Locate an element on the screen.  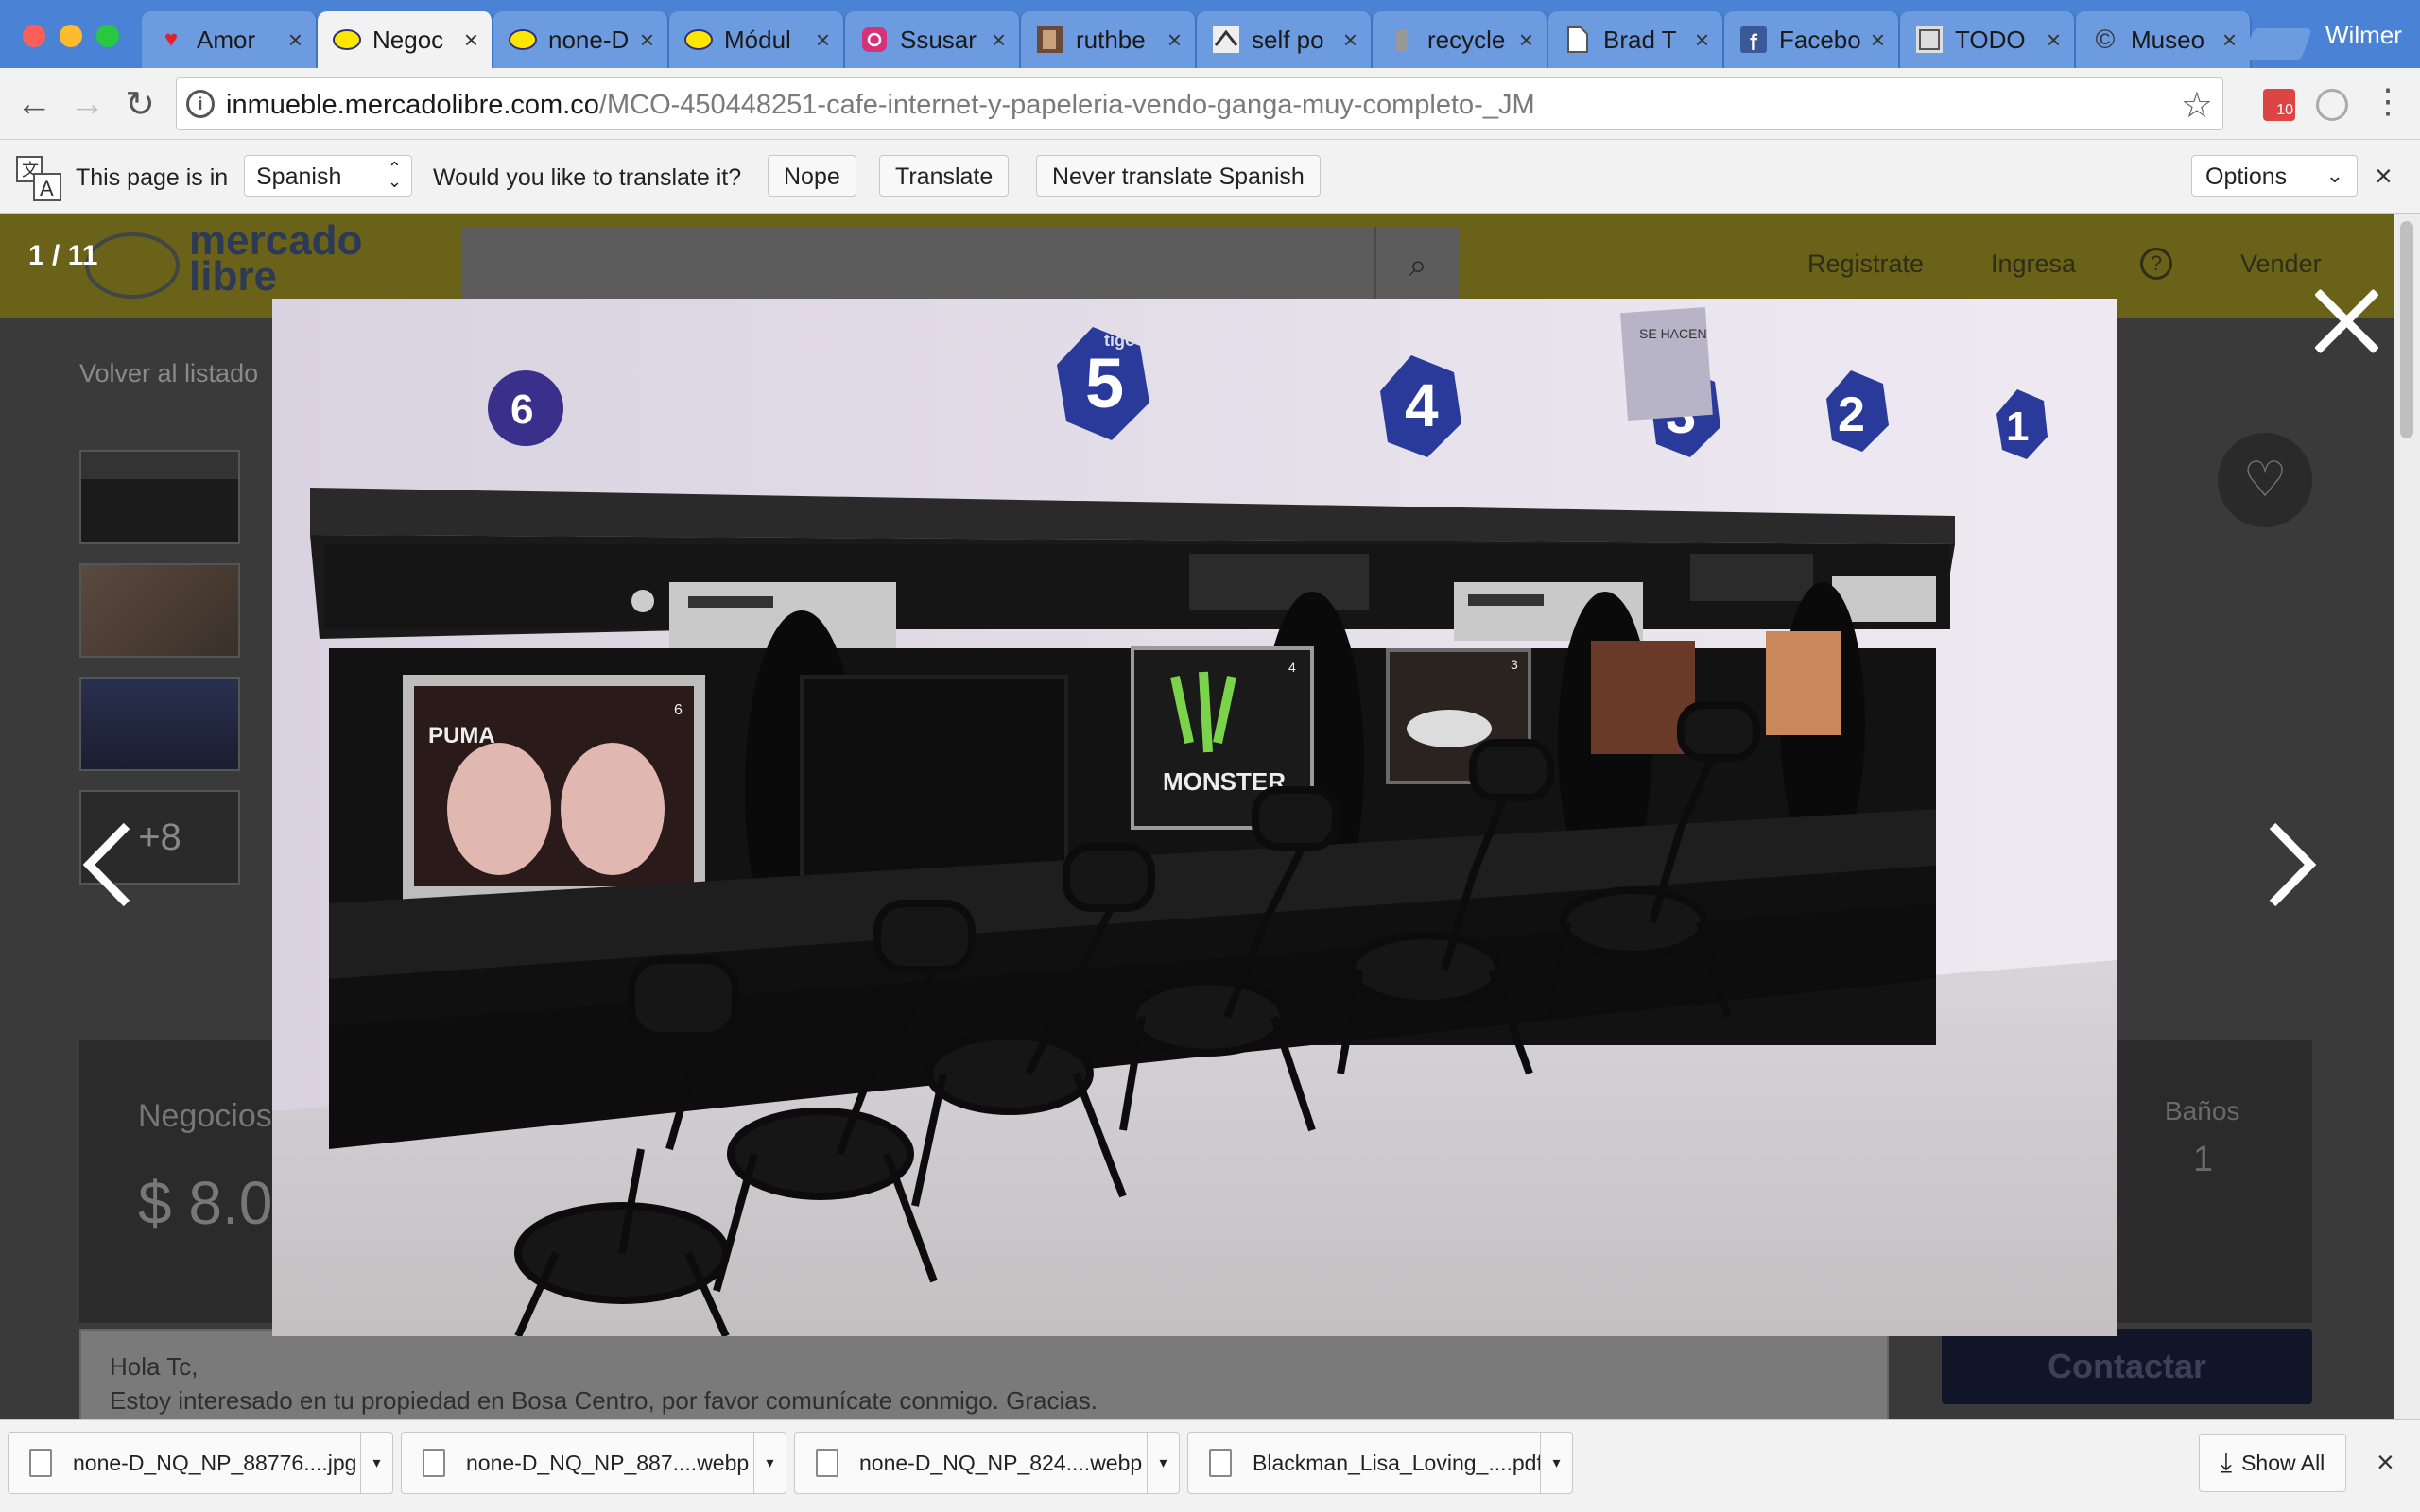
copyright-icon: © is located at coordinates (2105, 39).